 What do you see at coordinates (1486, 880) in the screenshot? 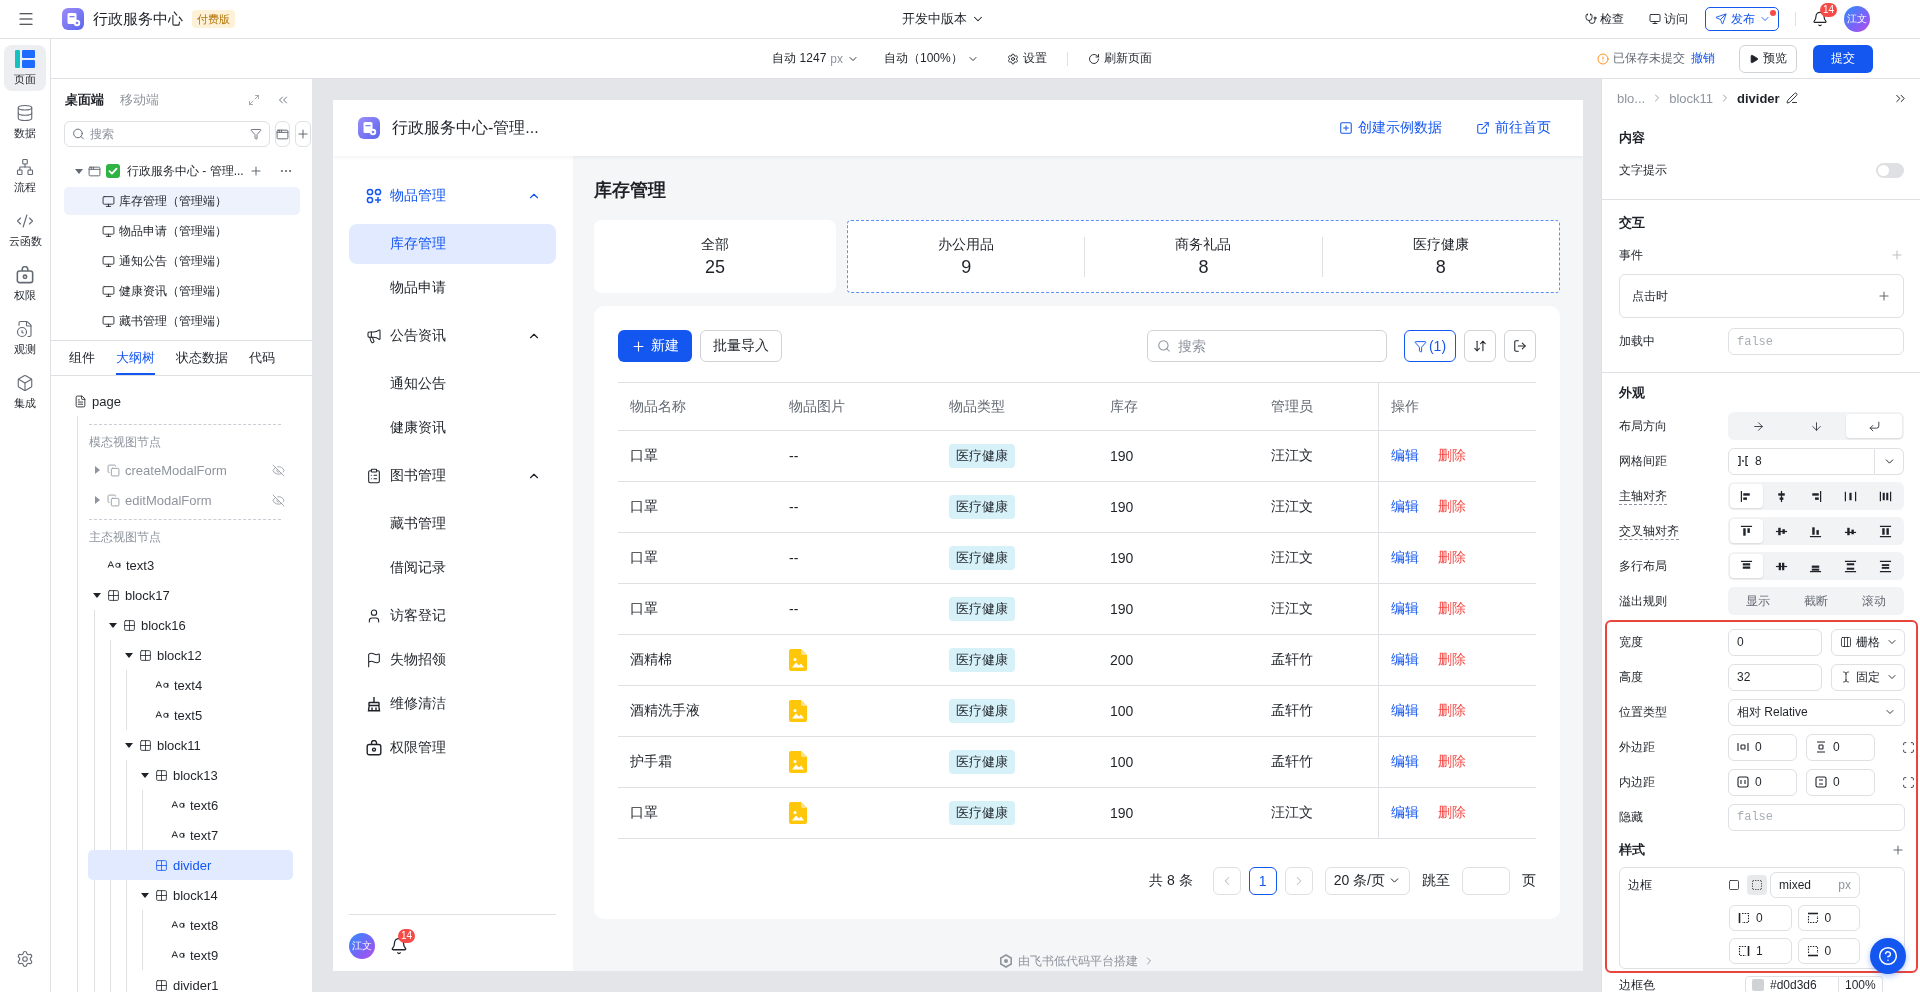
I see `page-jump-field` at bounding box center [1486, 880].